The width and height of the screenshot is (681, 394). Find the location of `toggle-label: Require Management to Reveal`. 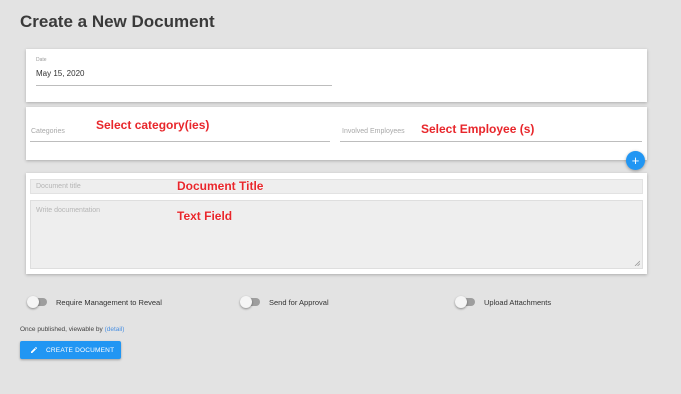

toggle-label: Require Management to Reveal is located at coordinates (109, 302).